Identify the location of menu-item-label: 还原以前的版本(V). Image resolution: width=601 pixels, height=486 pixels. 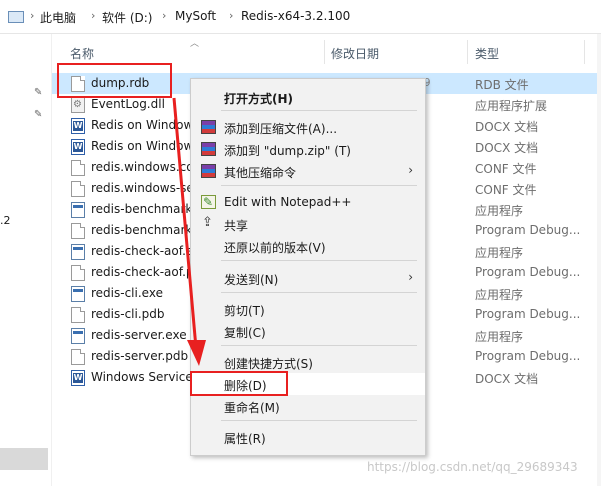
(275, 248).